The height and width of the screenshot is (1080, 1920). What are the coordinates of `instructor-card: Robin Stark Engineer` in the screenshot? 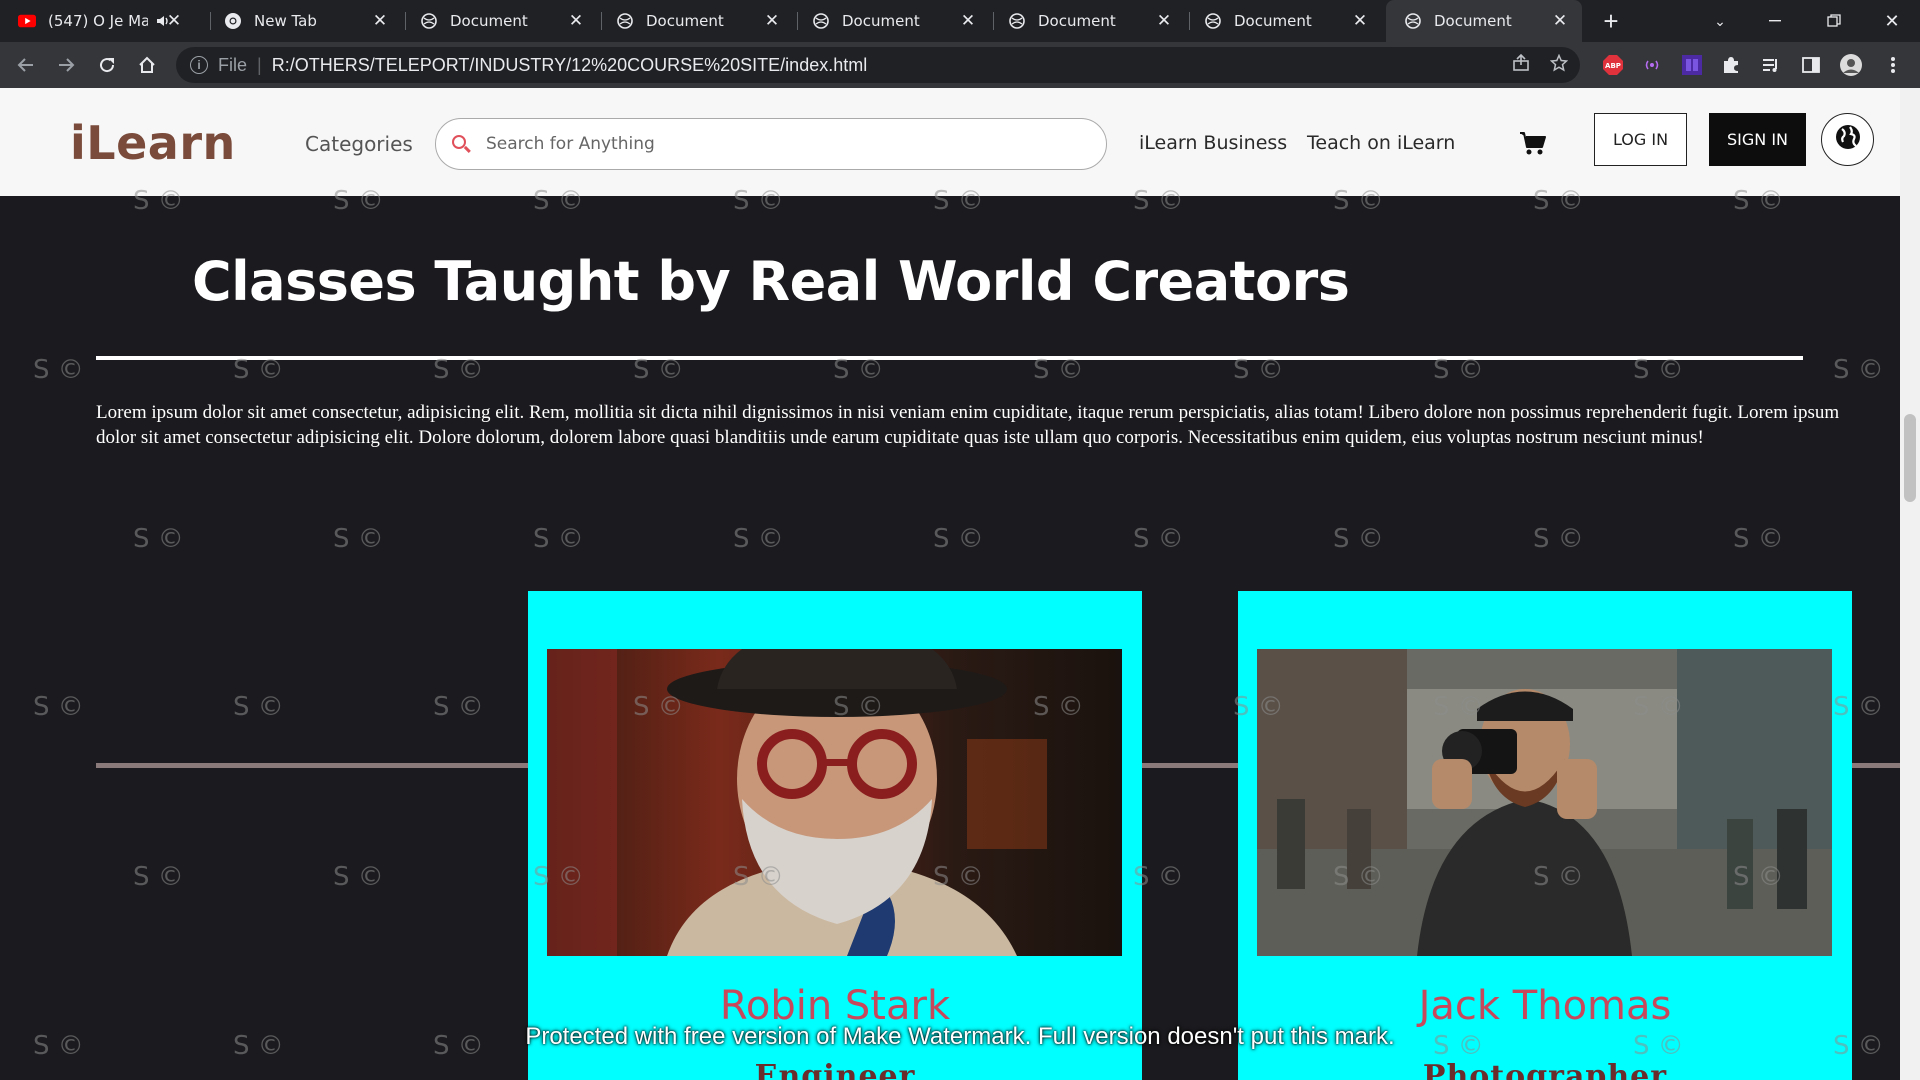 It's located at (835, 835).